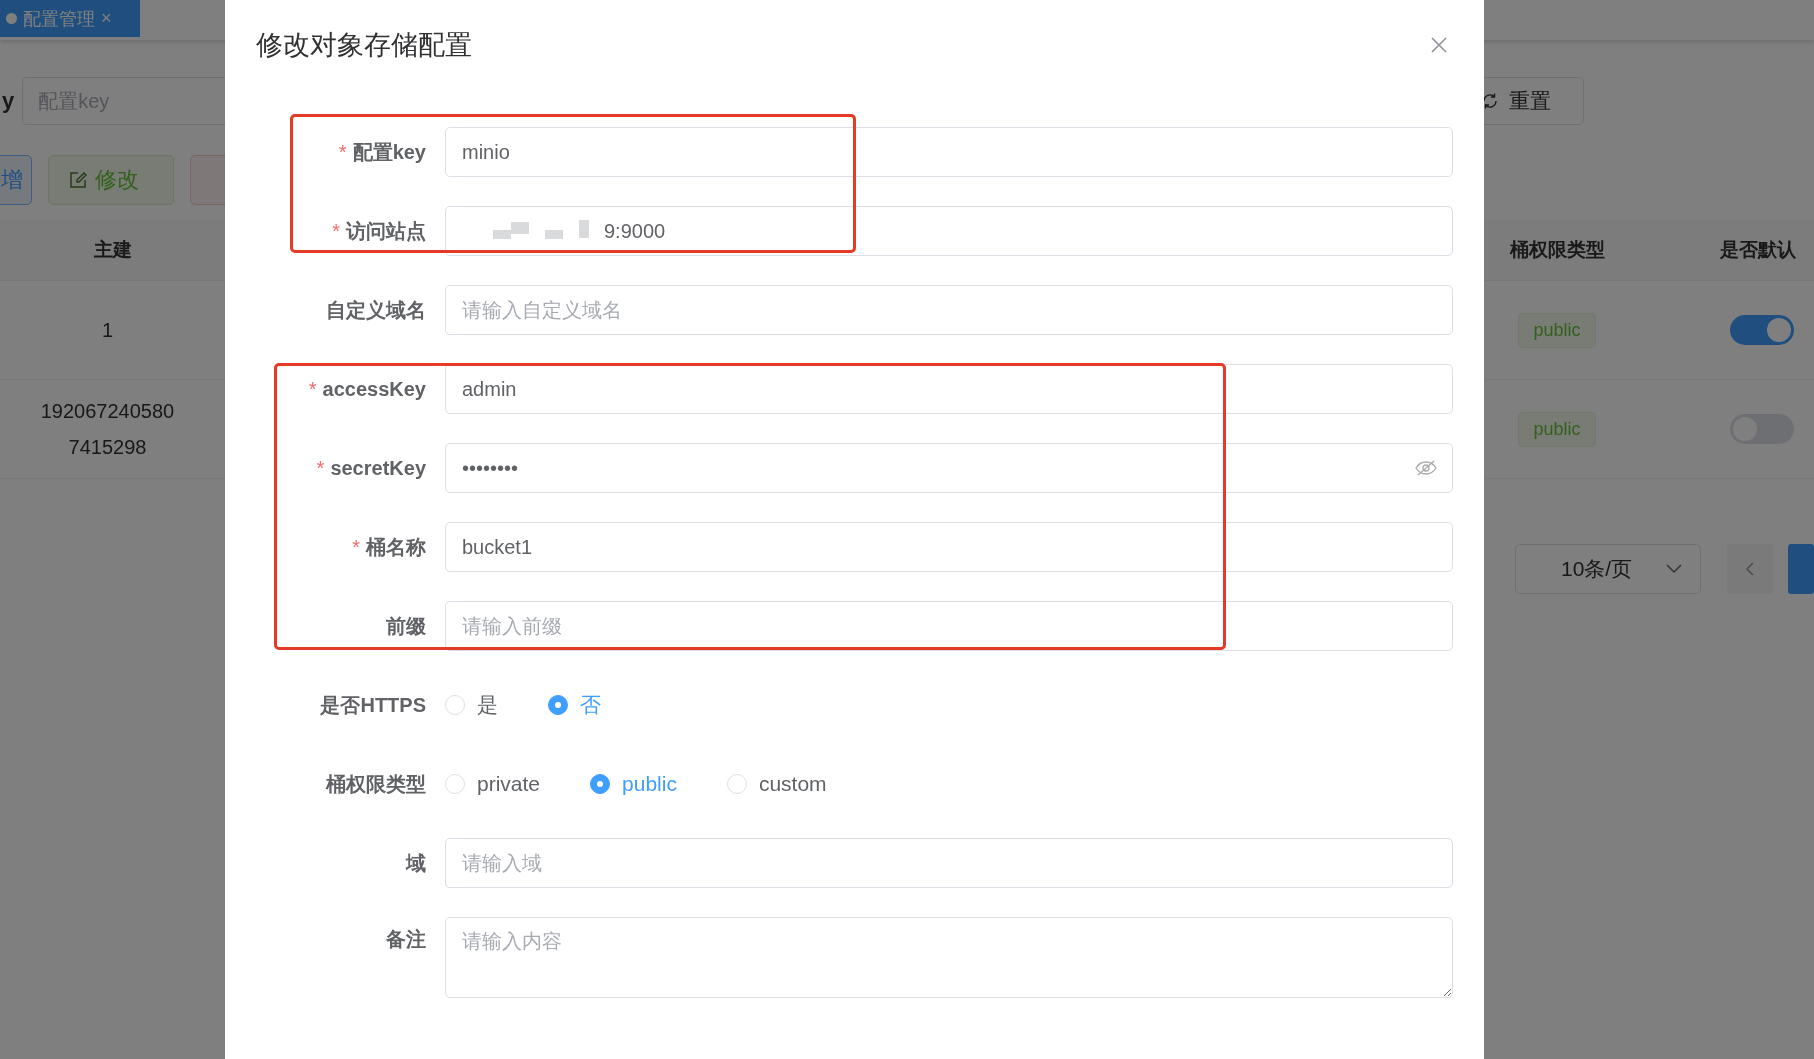 The width and height of the screenshot is (1814, 1059). I want to click on input-field: 请输入前缀, so click(949, 626).